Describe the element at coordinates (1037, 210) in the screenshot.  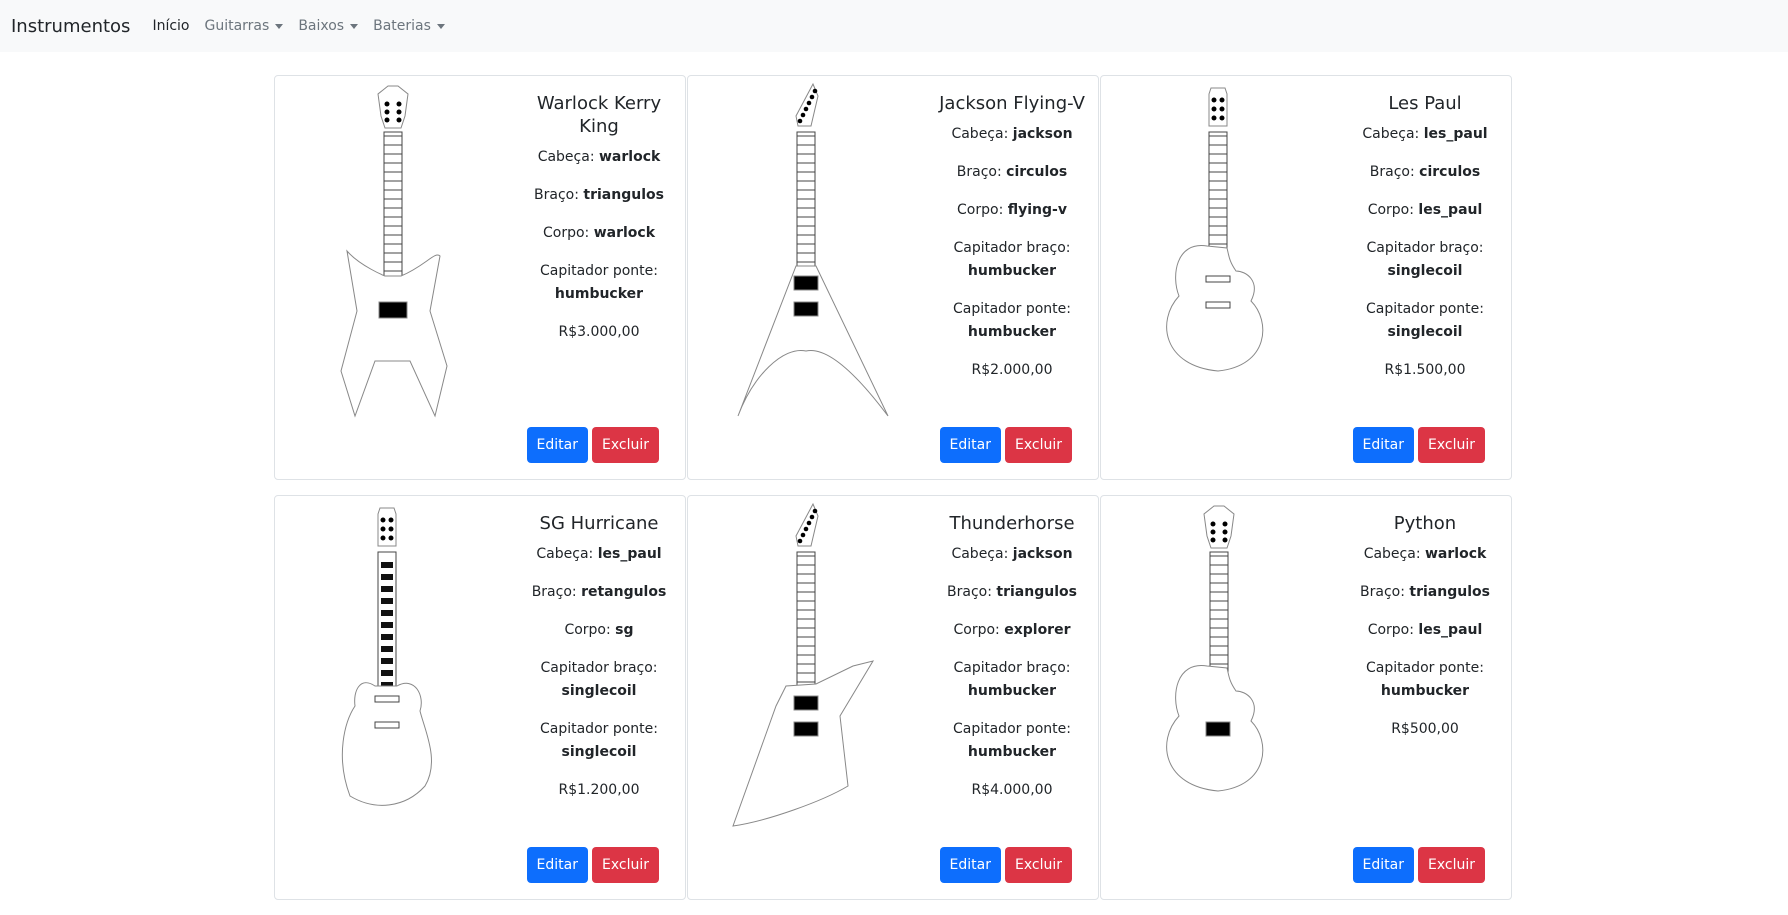
I see `spec-value: flying-v` at that location.